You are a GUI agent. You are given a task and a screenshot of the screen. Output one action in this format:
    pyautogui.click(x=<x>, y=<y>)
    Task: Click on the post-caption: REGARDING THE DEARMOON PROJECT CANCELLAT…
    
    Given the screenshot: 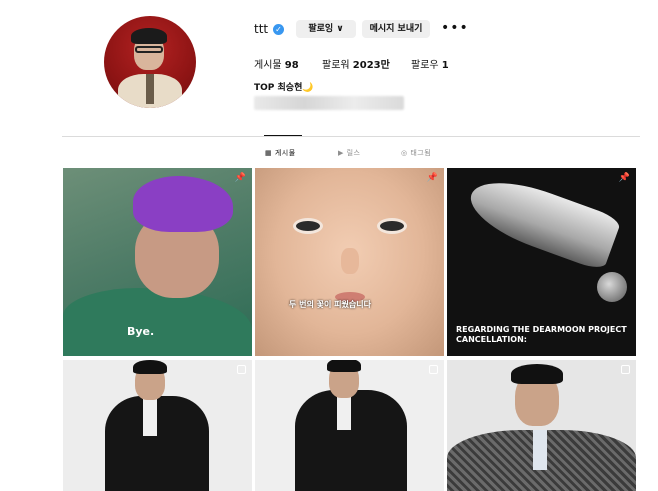 What is the action you would take?
    pyautogui.click(x=541, y=334)
    